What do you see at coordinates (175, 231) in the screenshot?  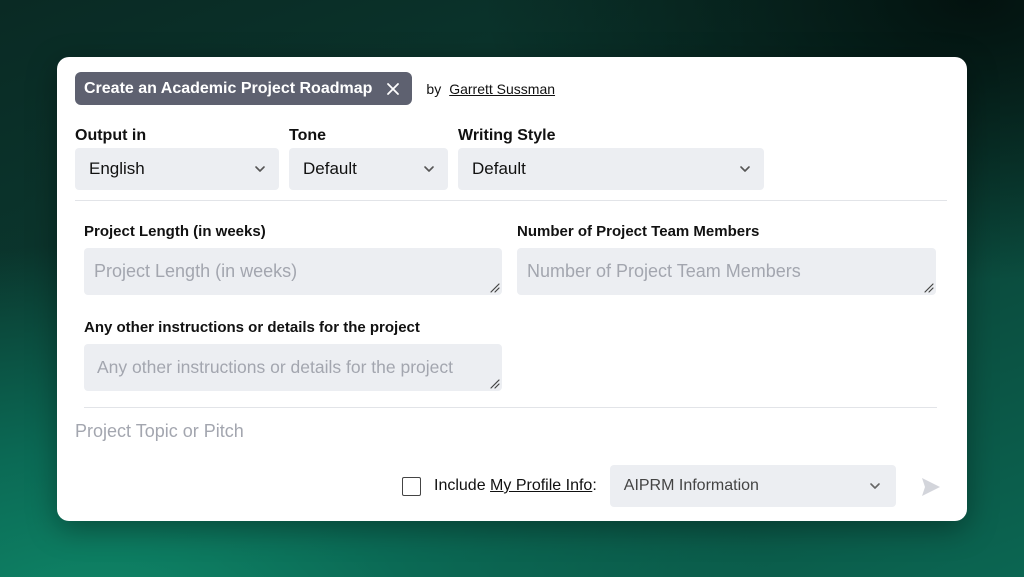 I see `project-length-label: Project Length (in weeks)` at bounding box center [175, 231].